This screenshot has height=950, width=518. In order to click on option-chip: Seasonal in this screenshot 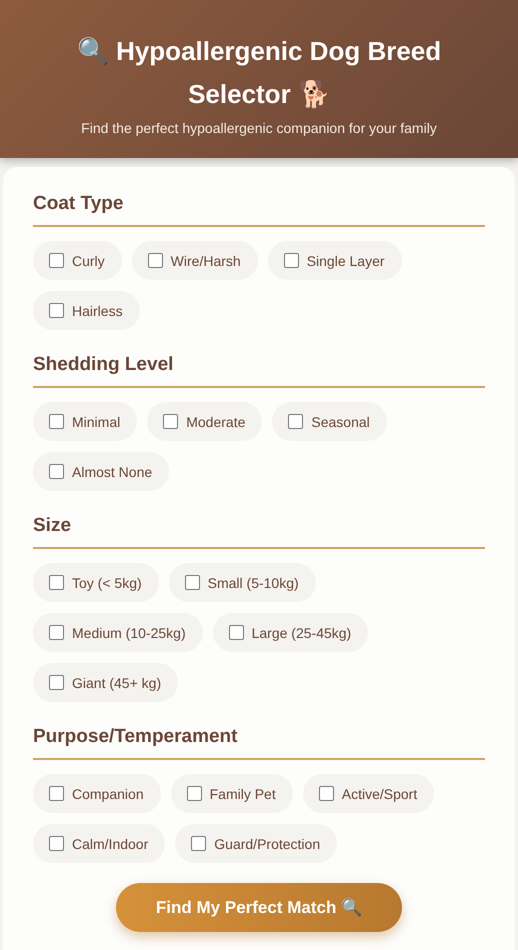, I will do `click(329, 421)`.